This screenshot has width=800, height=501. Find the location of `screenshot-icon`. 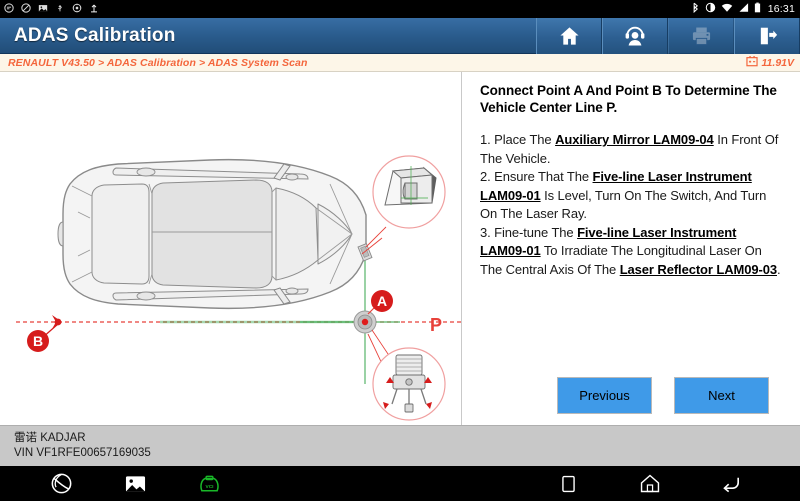

screenshot-icon is located at coordinates (43, 9).